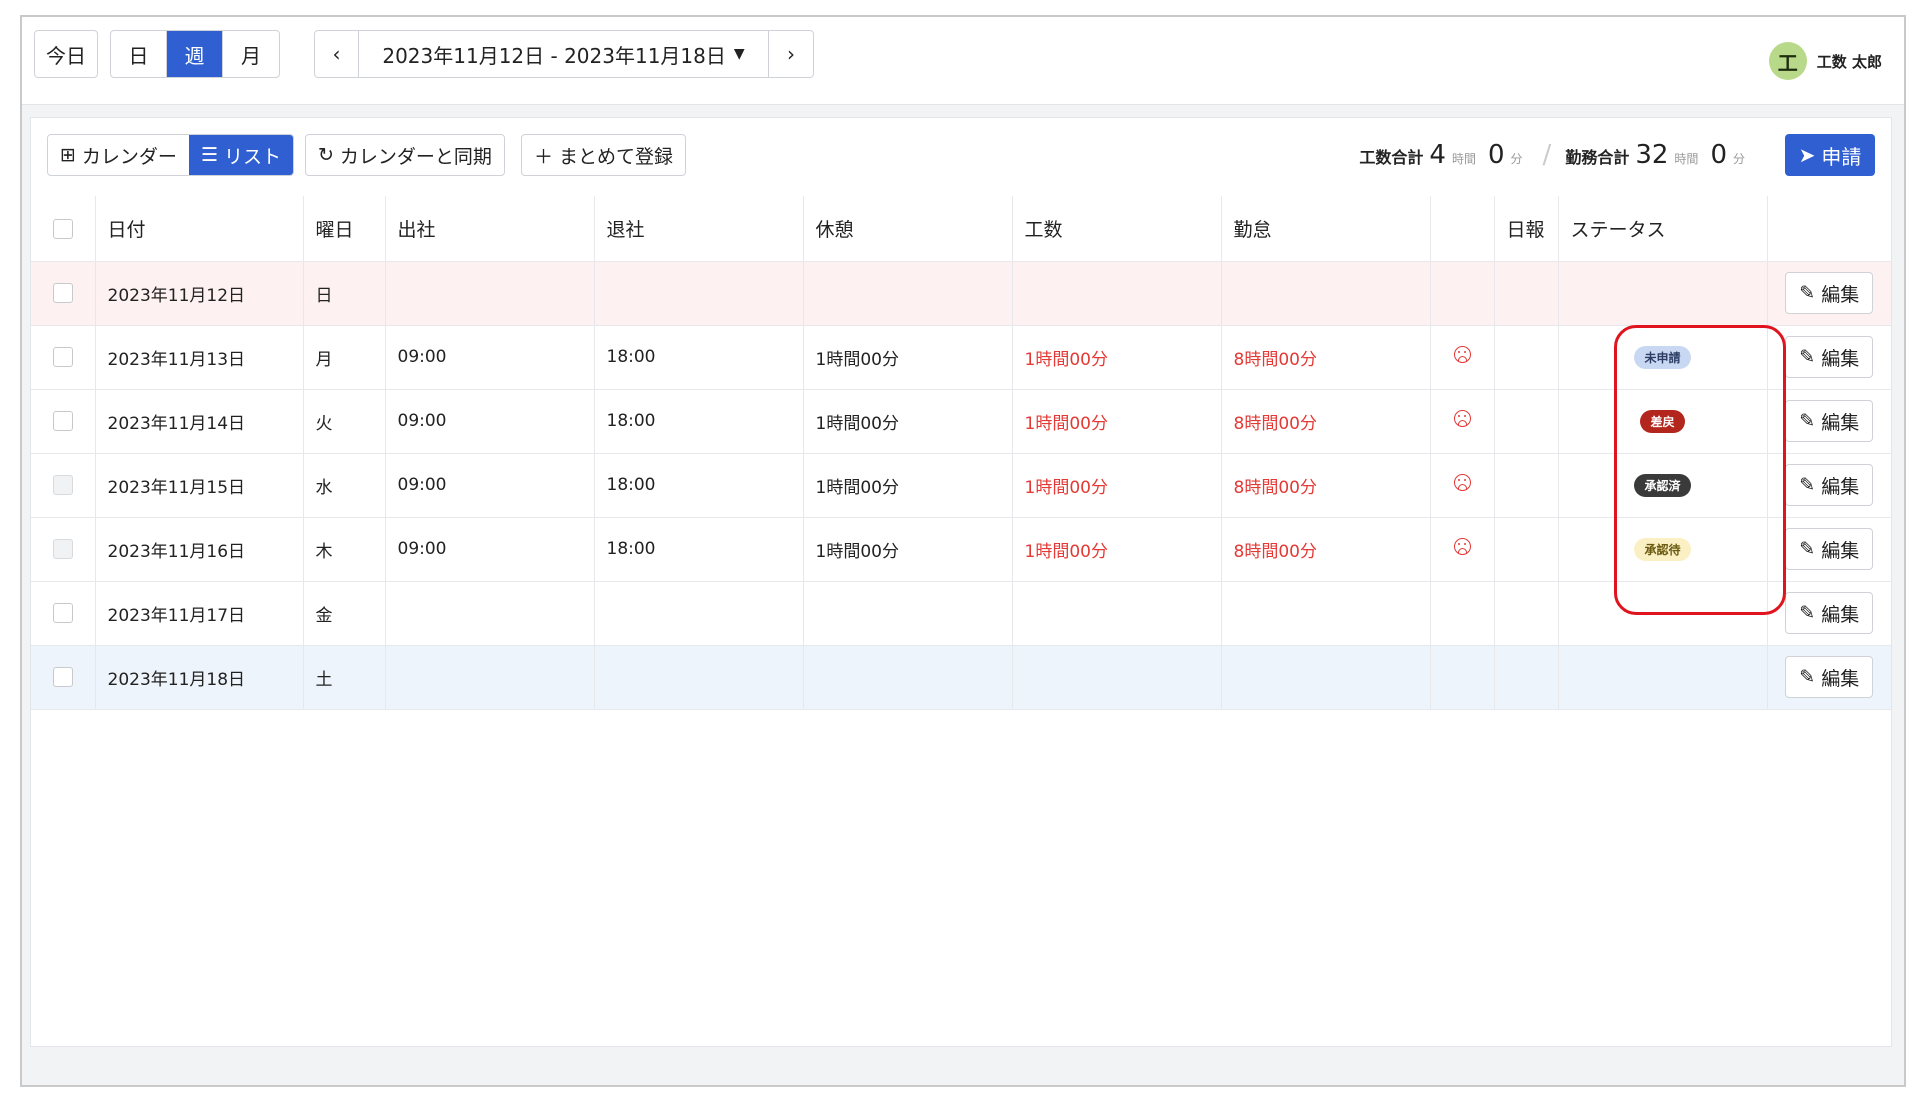  What do you see at coordinates (199, 677) in the screenshot?
I see `date-cell: 2023年11月18日` at bounding box center [199, 677].